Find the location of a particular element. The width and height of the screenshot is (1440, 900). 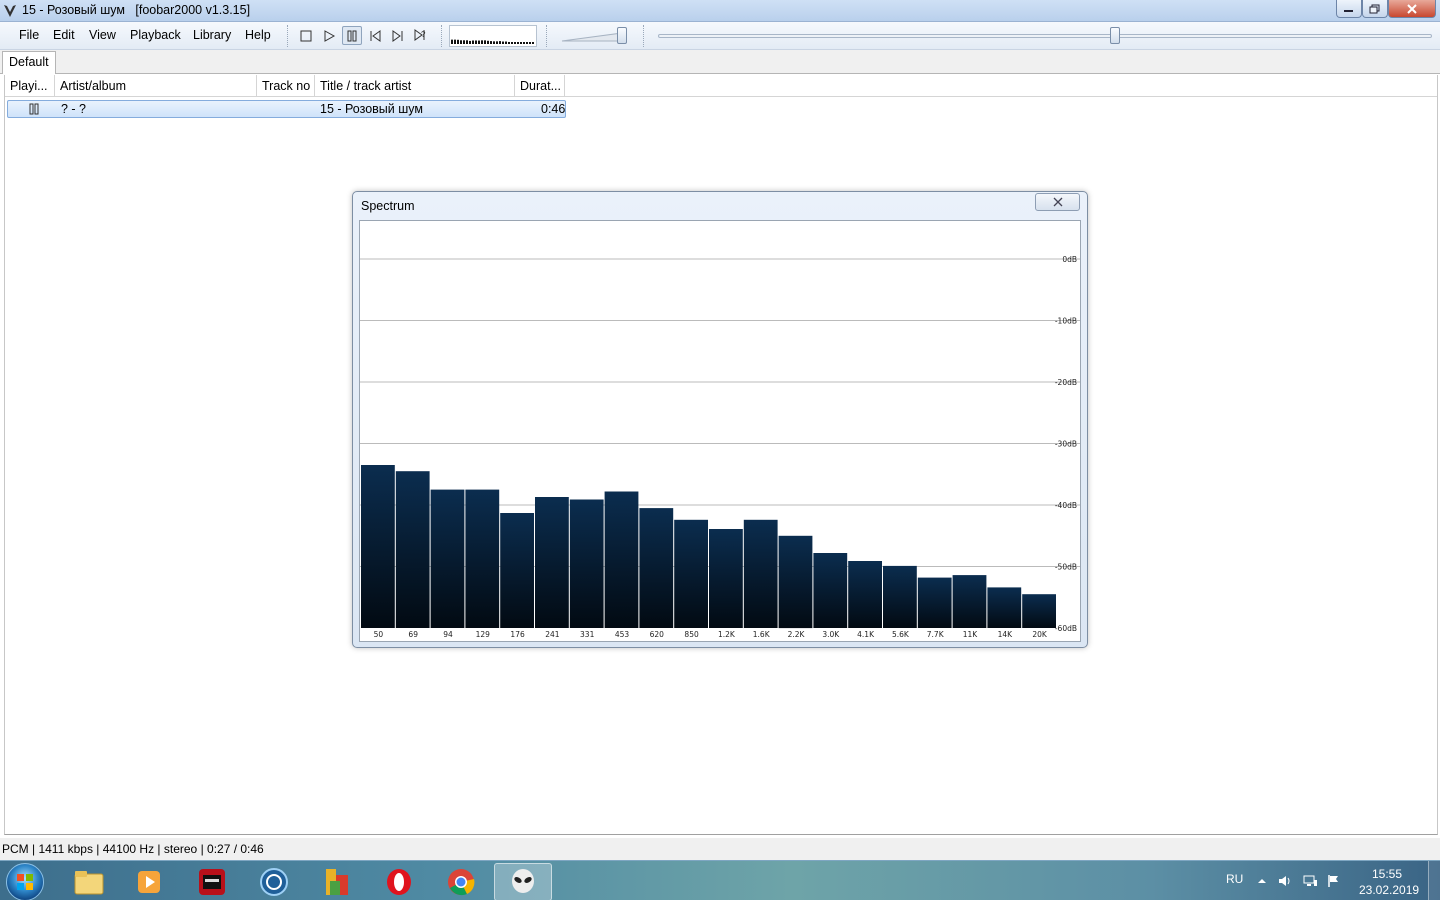

play-button is located at coordinates (329, 35).